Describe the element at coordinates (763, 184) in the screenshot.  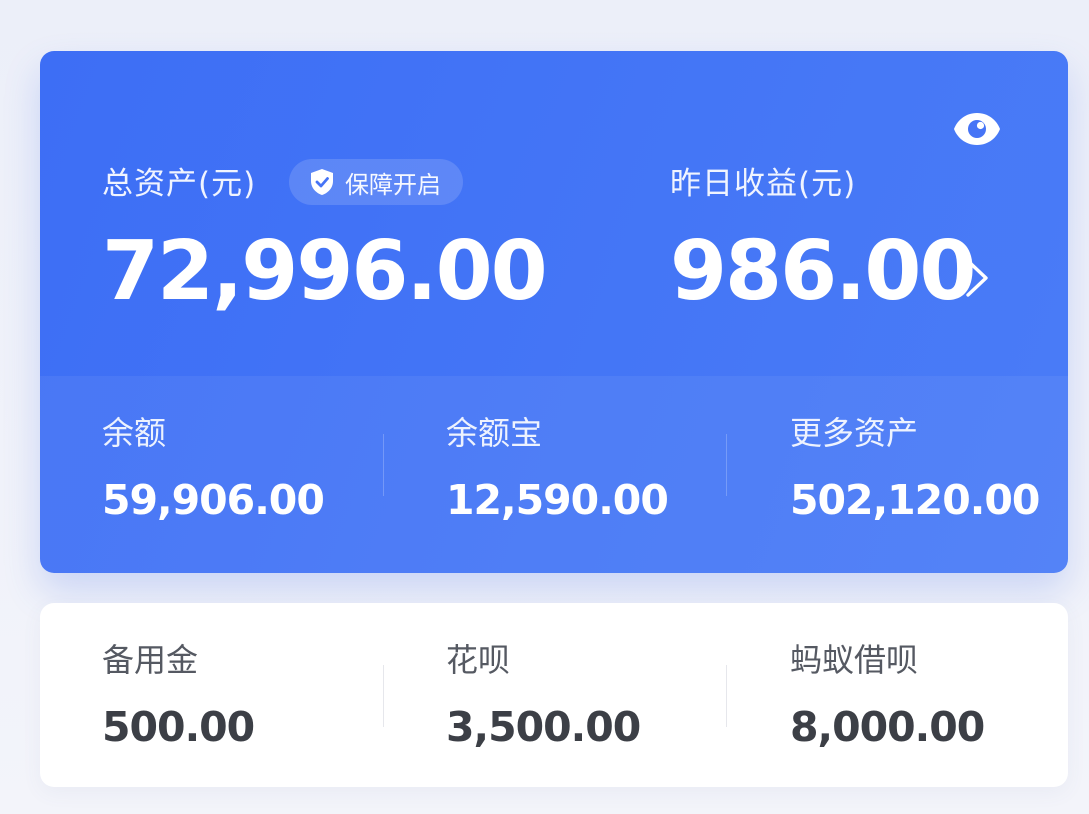
I see `yesterday-earnings-label: 昨日收益(元)` at that location.